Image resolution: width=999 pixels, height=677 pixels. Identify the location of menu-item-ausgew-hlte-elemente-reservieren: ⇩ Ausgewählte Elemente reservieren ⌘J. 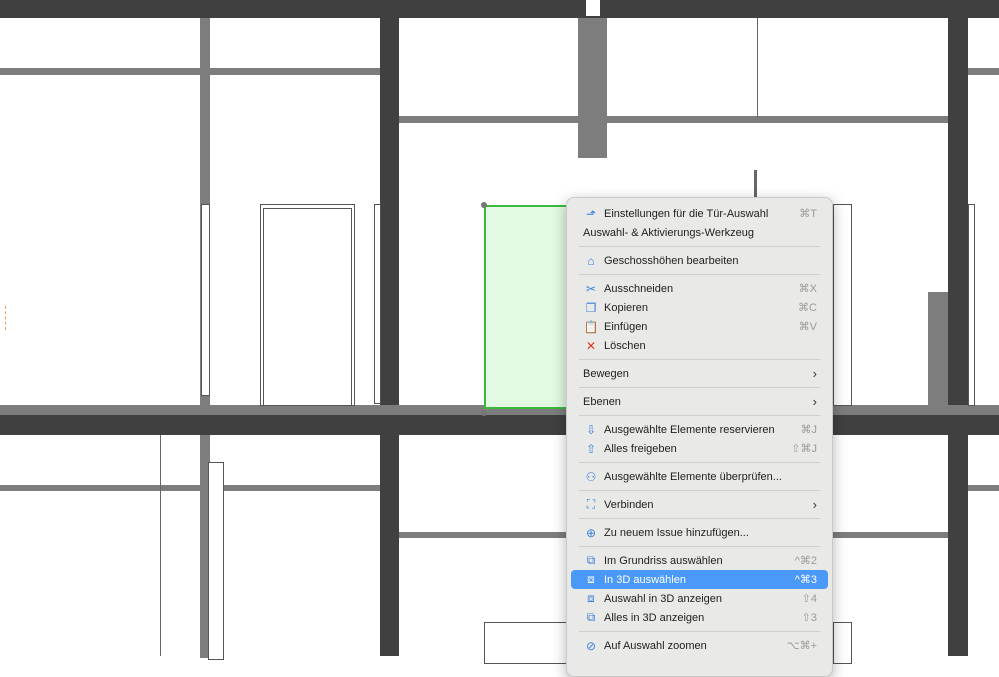
(699, 429).